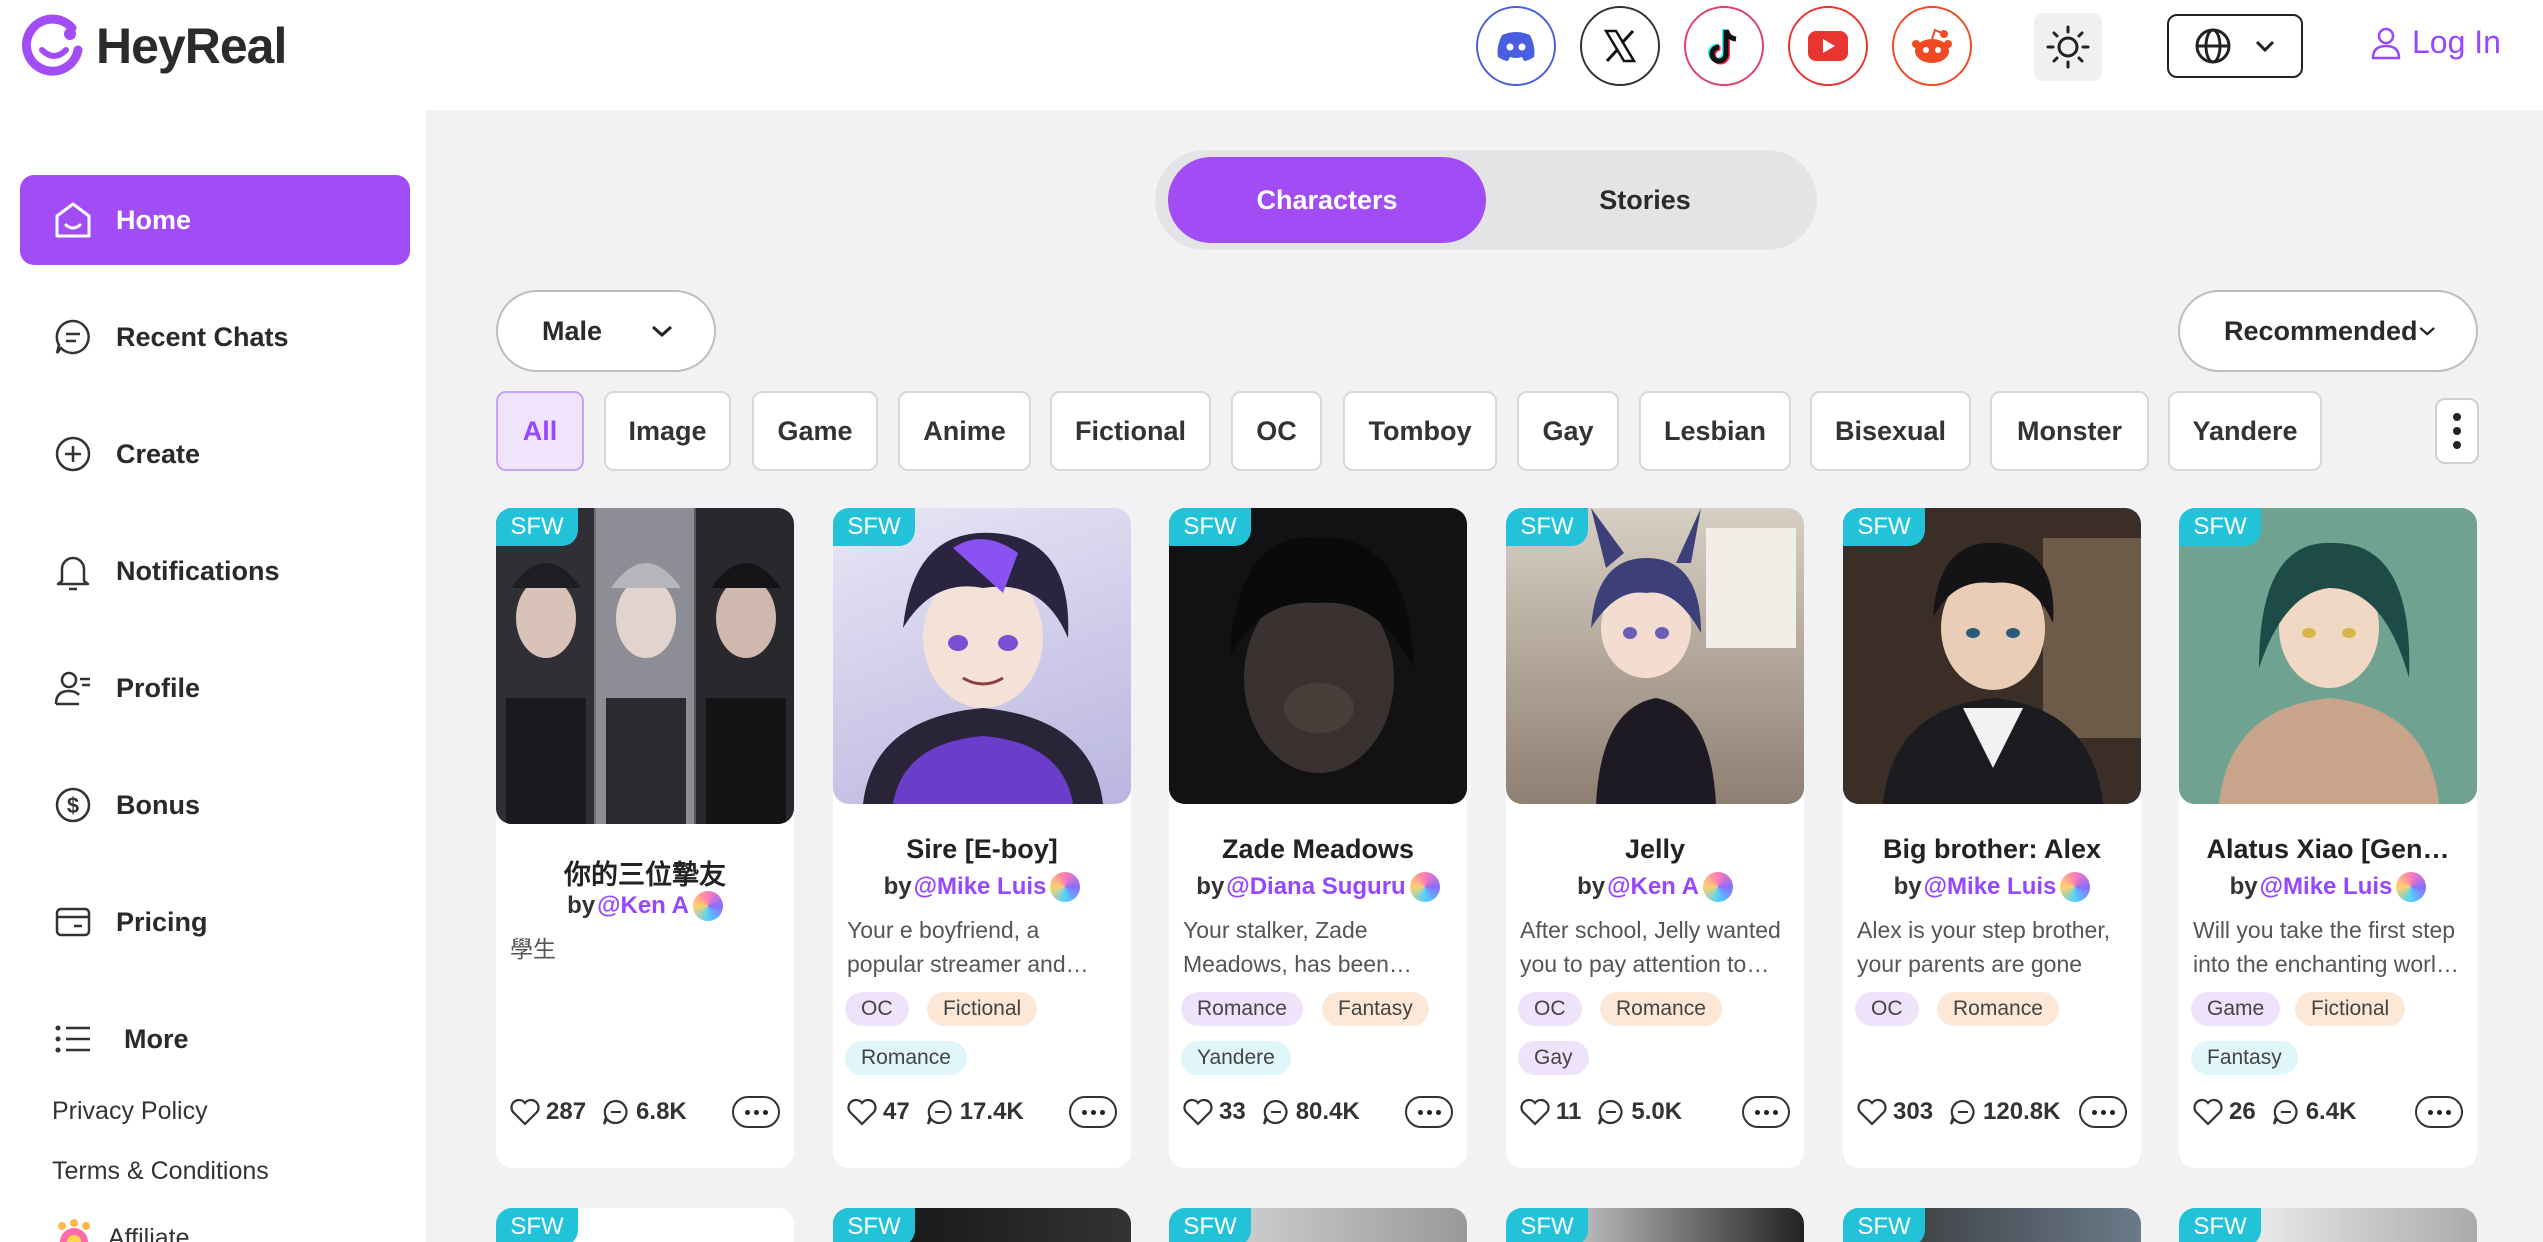  I want to click on character-name: Zade Meadows, so click(1318, 849).